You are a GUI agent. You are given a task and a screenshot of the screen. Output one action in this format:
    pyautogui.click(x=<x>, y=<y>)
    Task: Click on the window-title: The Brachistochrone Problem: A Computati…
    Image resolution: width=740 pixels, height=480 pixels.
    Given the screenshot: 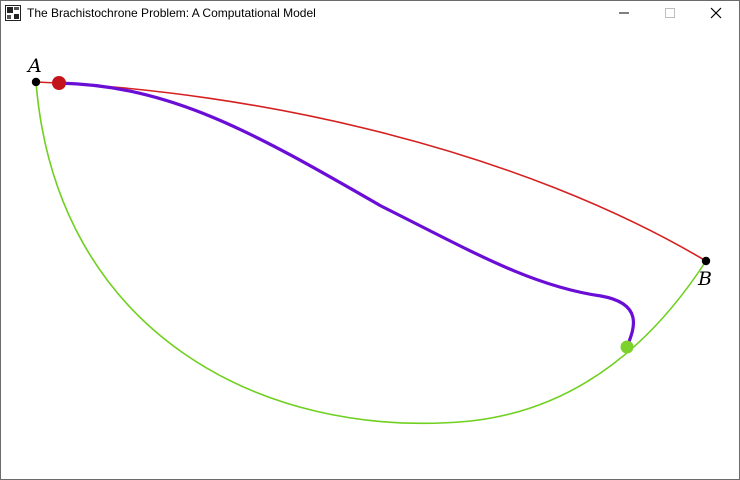 What is the action you would take?
    pyautogui.click(x=171, y=12)
    